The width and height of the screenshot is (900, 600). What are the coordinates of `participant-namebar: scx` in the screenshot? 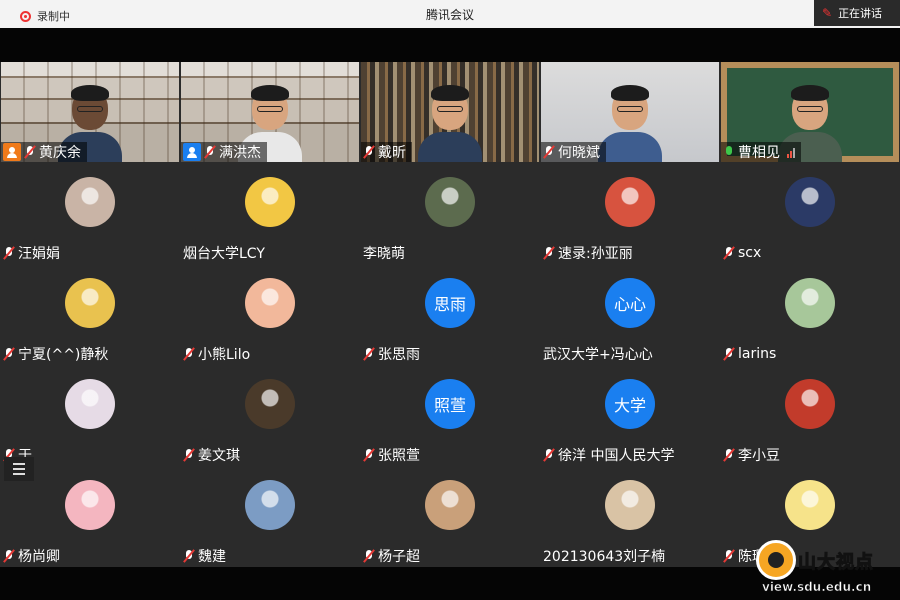 It's located at (741, 253).